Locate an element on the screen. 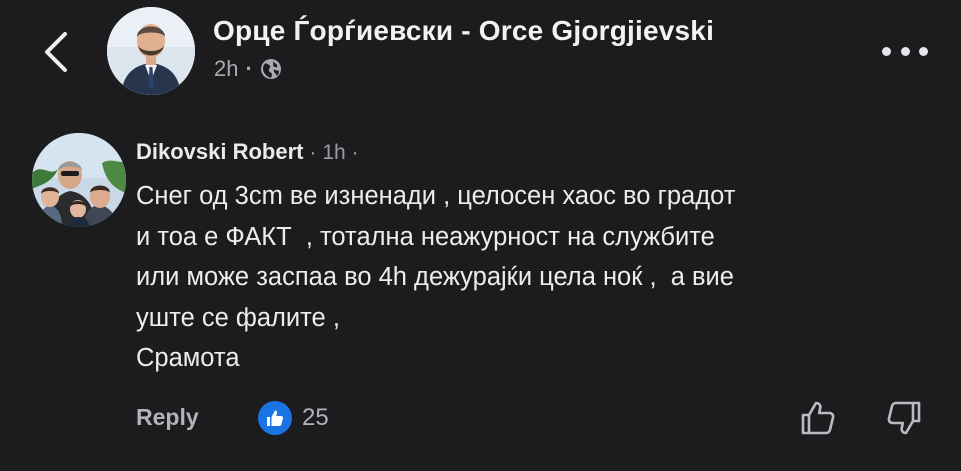 This screenshot has width=961, height=471. post-author-name: Орце Ѓорѓиевски - Orce Gjorgjievski is located at coordinates (463, 31).